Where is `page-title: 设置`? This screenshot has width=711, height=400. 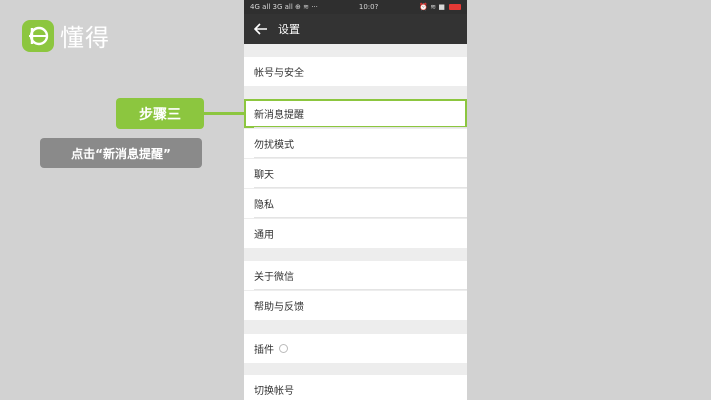 page-title: 设置 is located at coordinates (289, 29).